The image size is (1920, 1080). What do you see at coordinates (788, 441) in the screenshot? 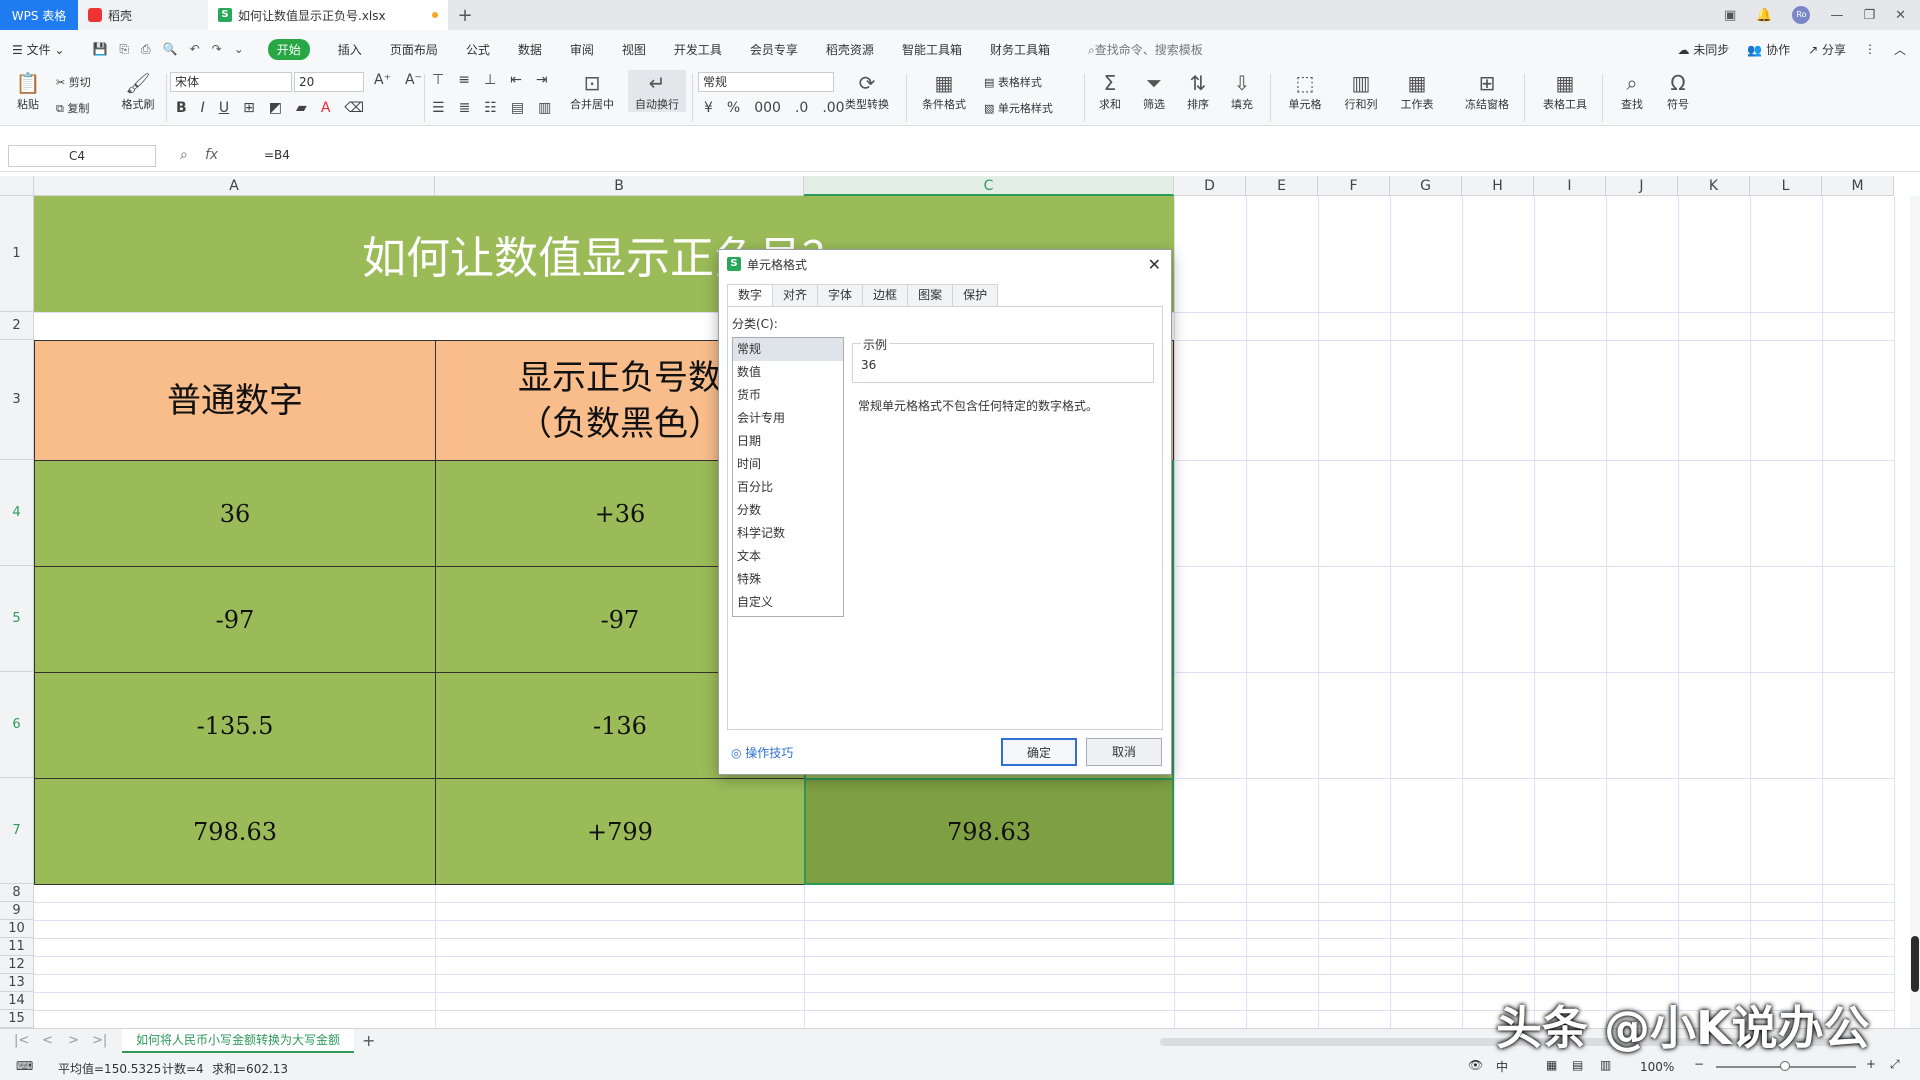
I see `category-date: 日期` at bounding box center [788, 441].